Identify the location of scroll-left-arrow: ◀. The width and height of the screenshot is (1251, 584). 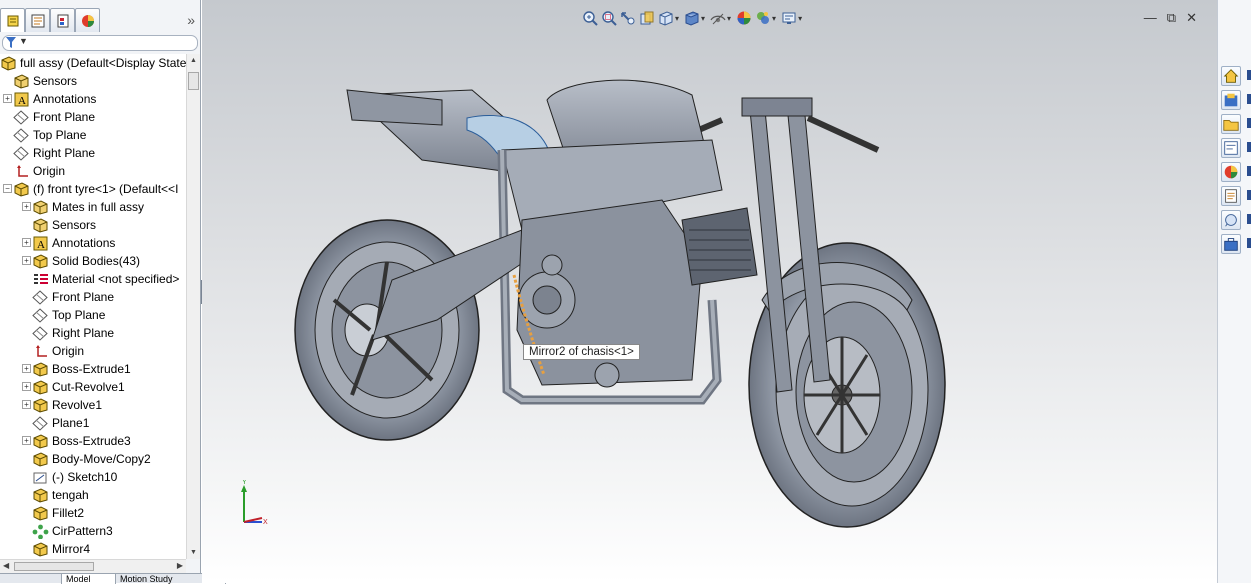
(6, 565).